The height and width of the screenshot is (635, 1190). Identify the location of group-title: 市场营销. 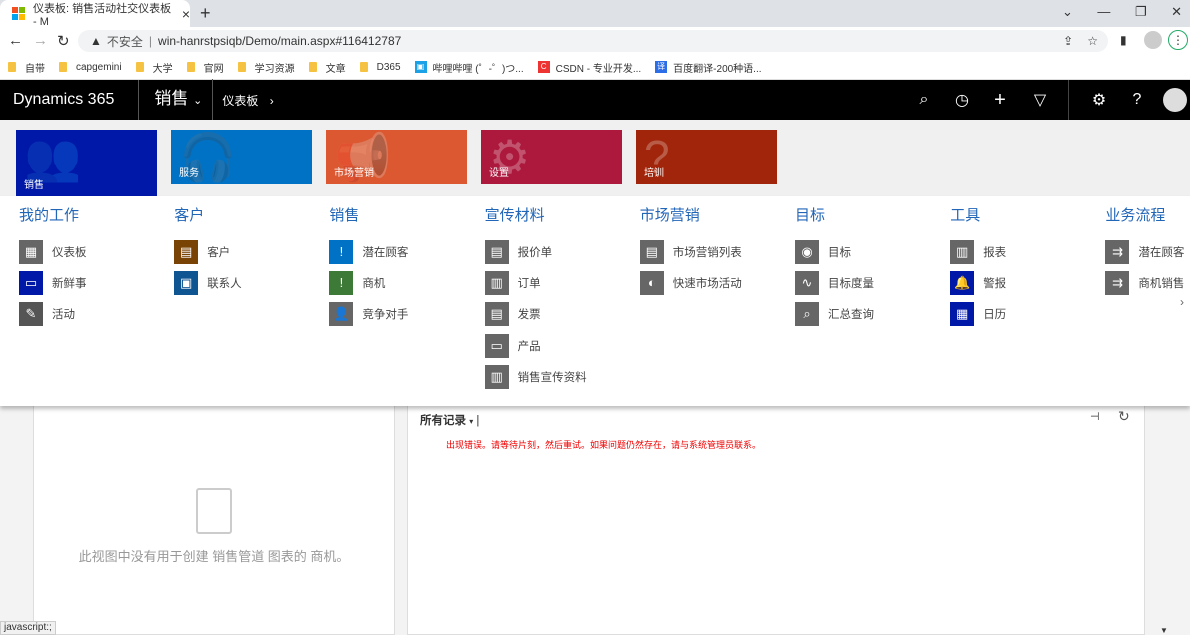
(669, 215).